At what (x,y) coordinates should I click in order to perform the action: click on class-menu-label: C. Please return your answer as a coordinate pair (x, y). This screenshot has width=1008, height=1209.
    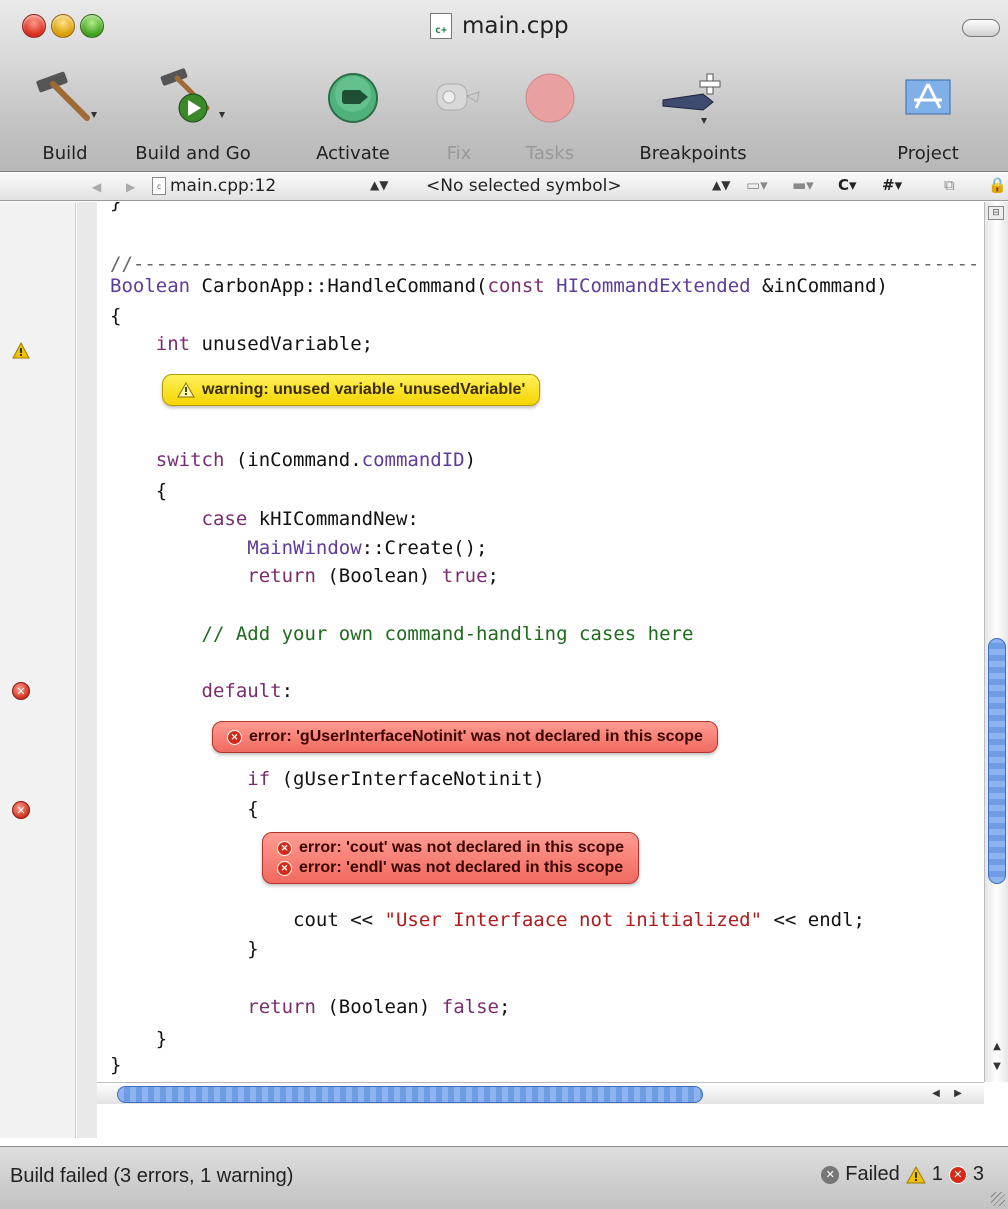
    Looking at the image, I should click on (844, 185).